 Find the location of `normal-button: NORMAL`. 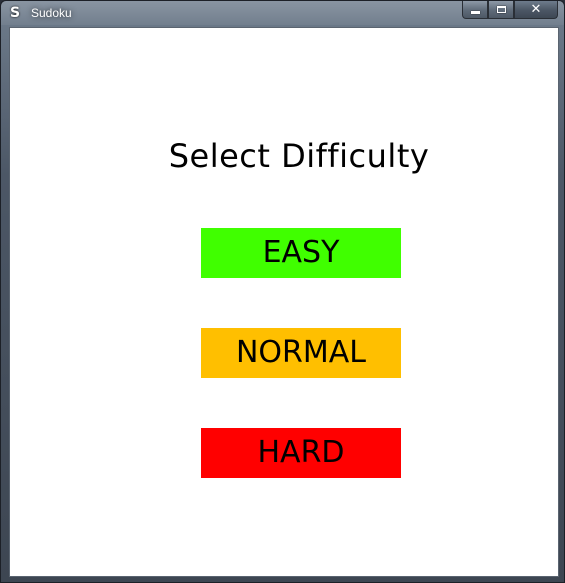

normal-button: NORMAL is located at coordinates (301, 353).